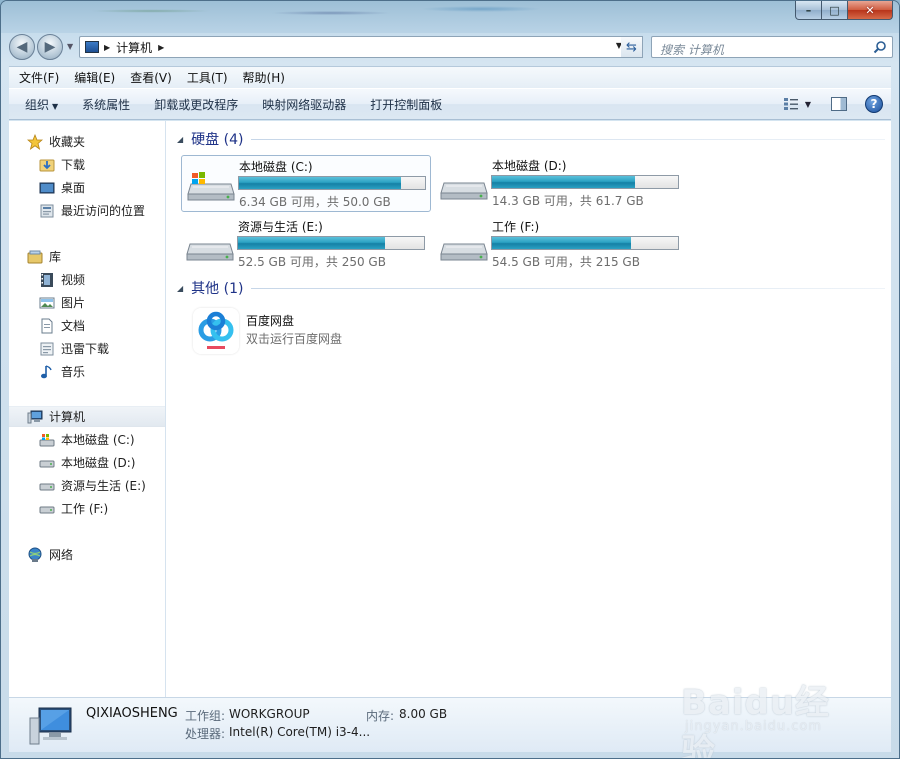  Describe the element at coordinates (134, 47) in the screenshot. I see `breadcrumb-computer: 计算机` at that location.